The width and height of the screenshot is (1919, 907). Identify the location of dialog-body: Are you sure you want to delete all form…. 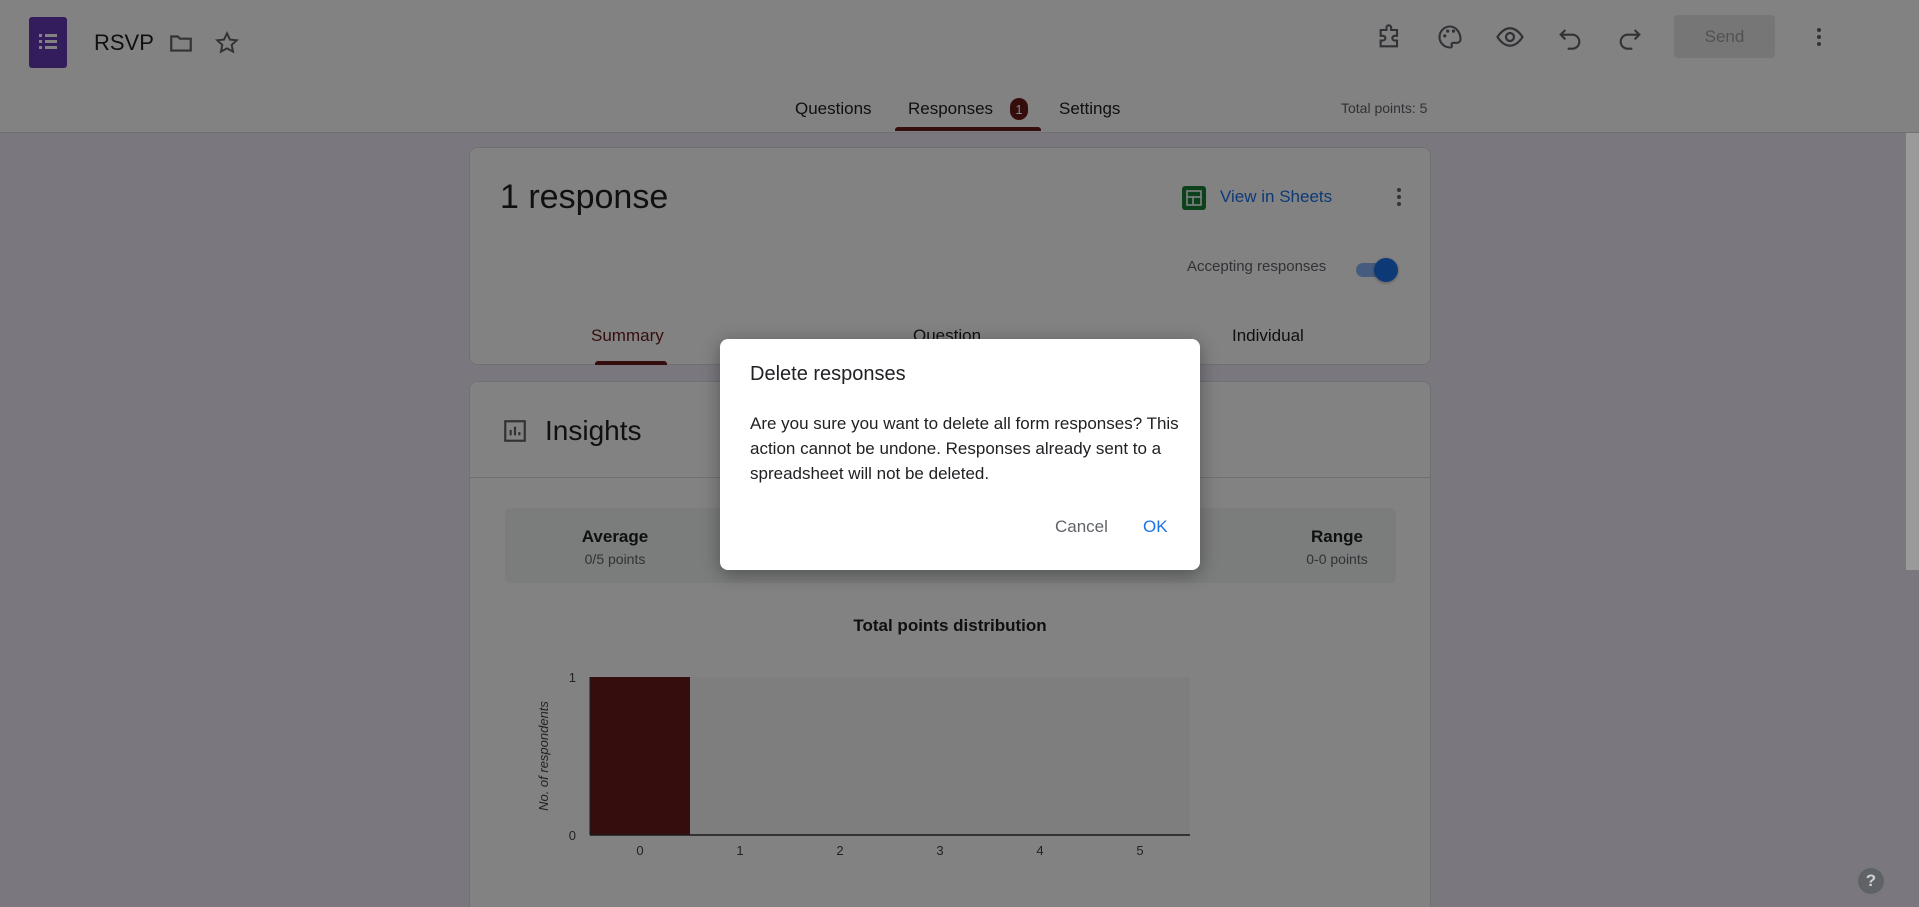
(964, 448).